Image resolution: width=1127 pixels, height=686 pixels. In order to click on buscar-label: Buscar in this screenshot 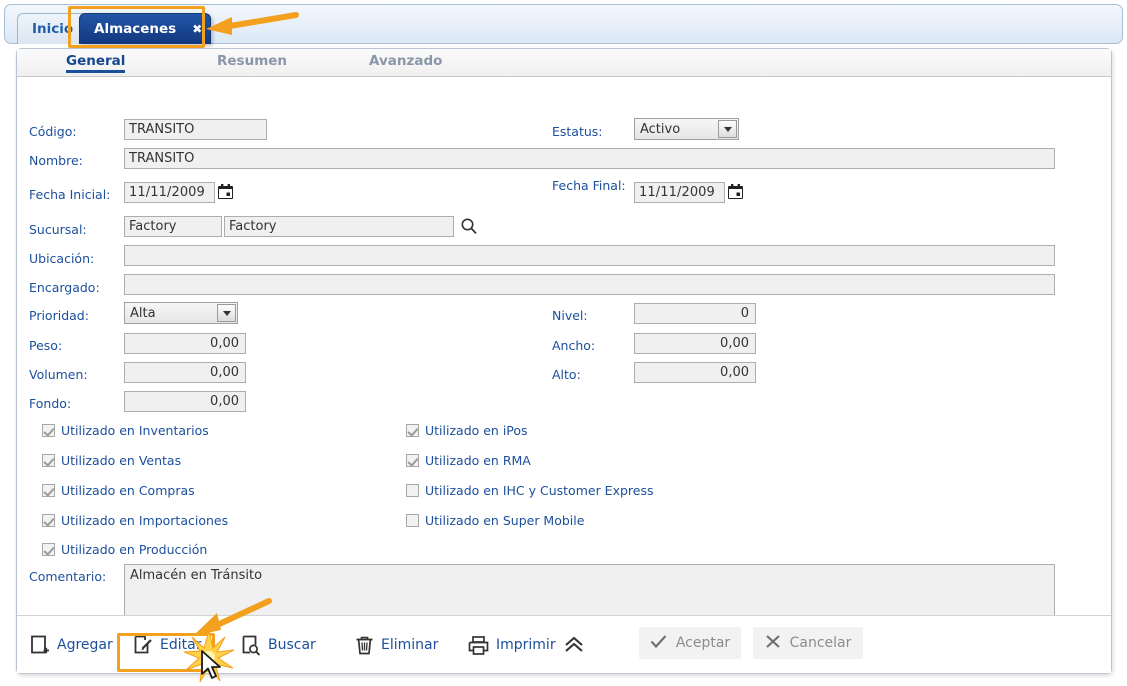, I will do `click(292, 645)`.